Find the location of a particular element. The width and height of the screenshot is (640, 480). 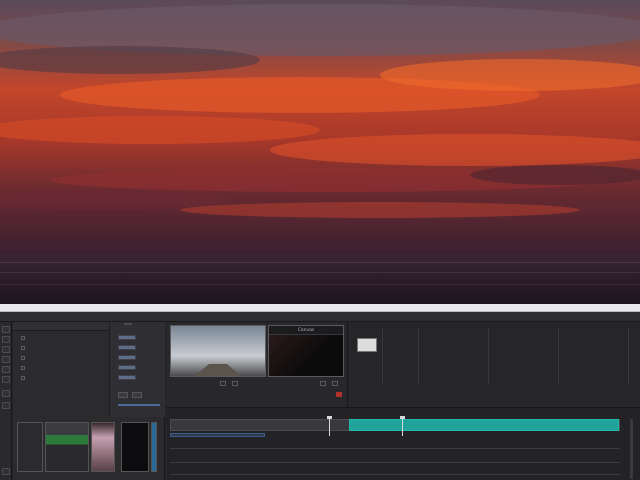

loop-icon is located at coordinates (323, 383).